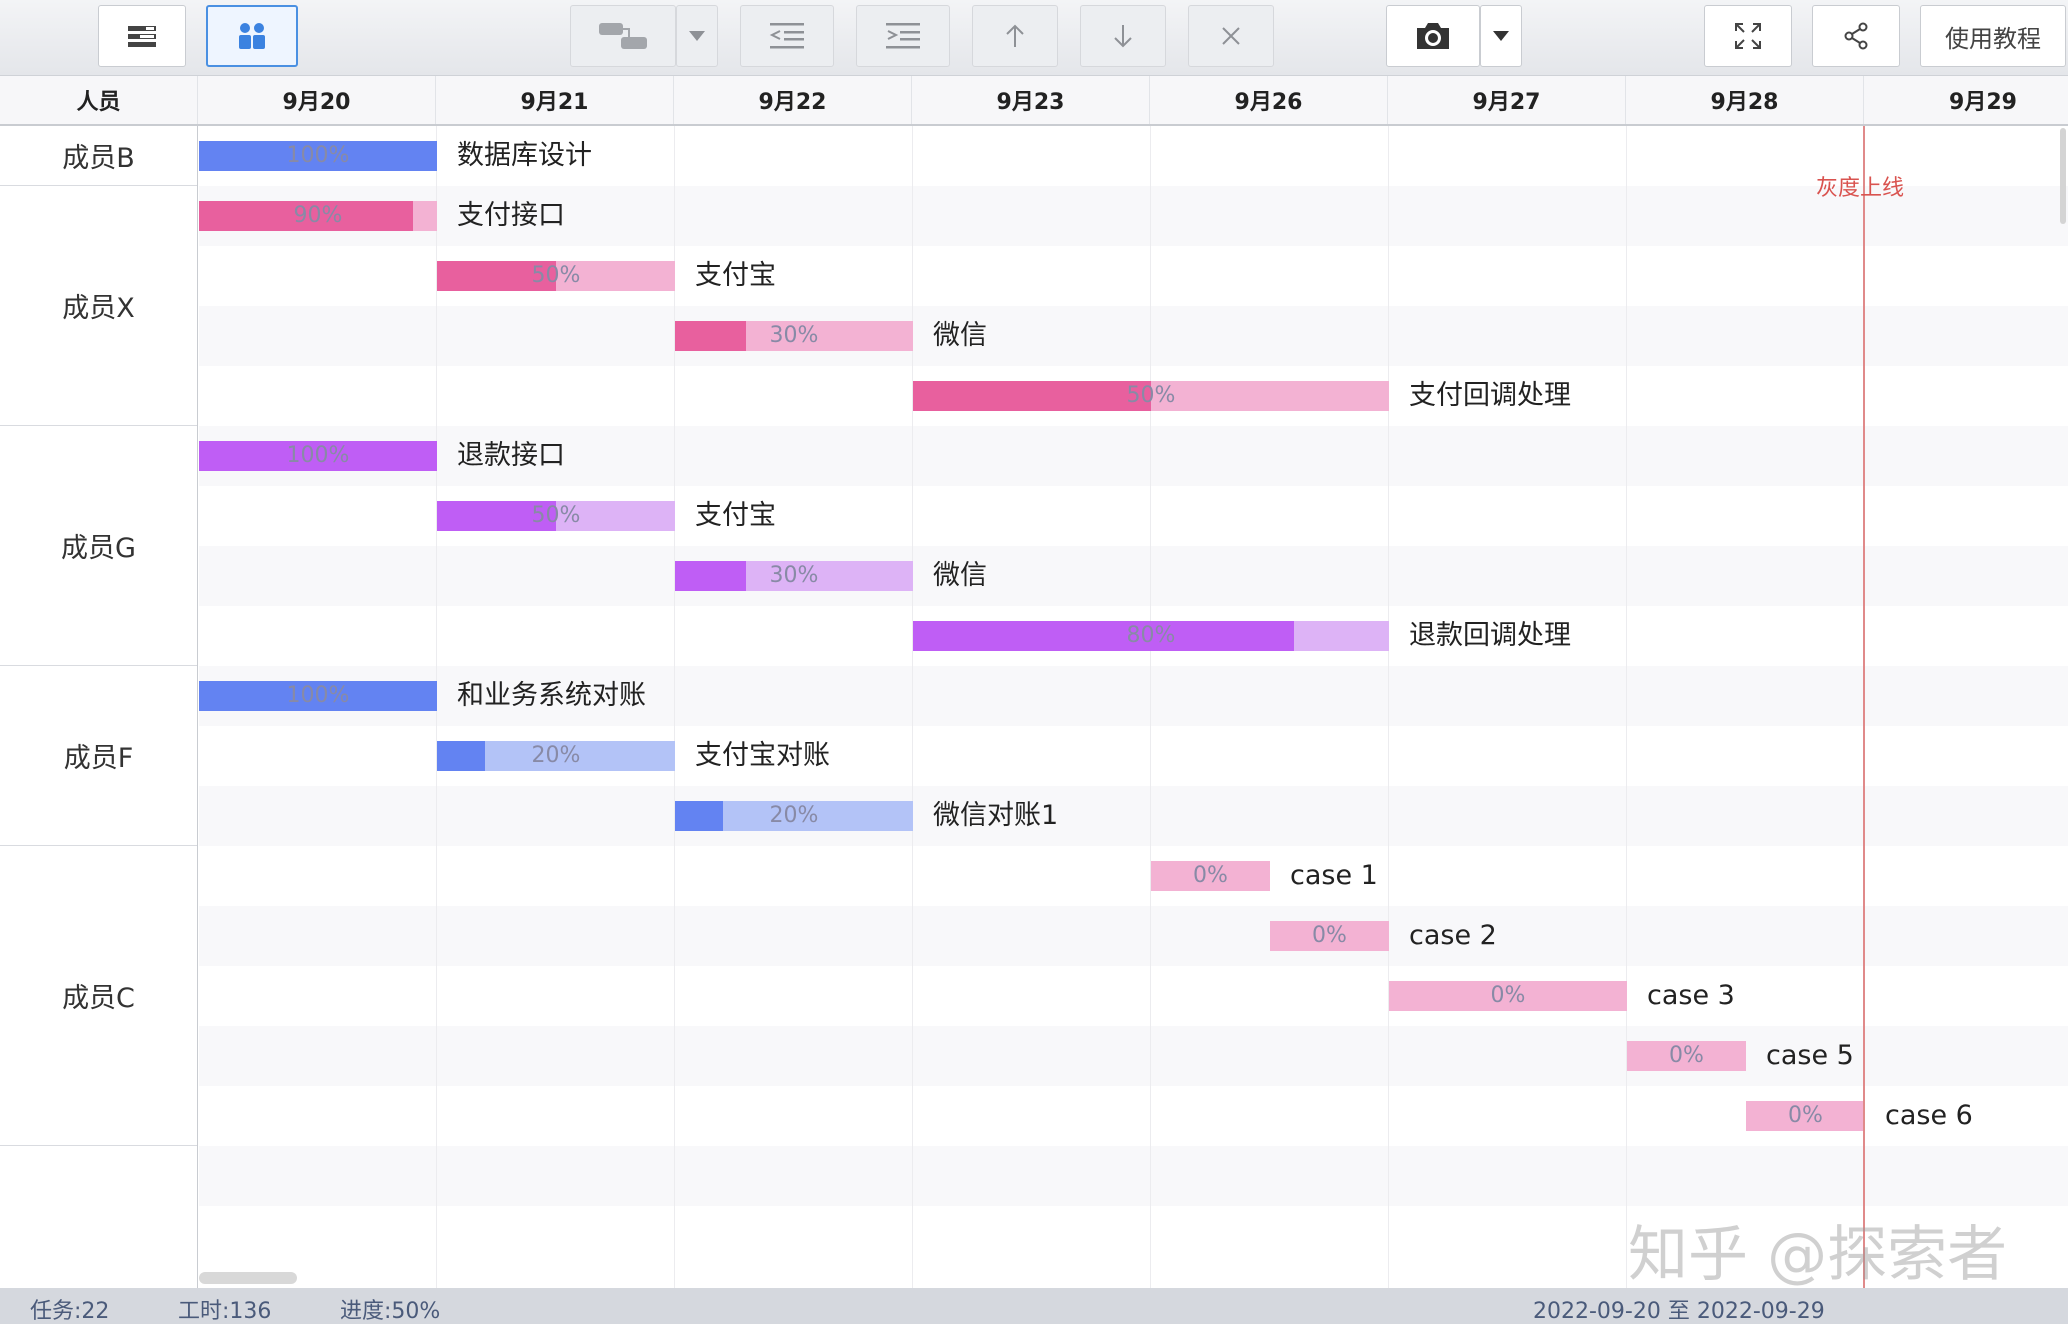  I want to click on date-header: 9月22, so click(793, 100).